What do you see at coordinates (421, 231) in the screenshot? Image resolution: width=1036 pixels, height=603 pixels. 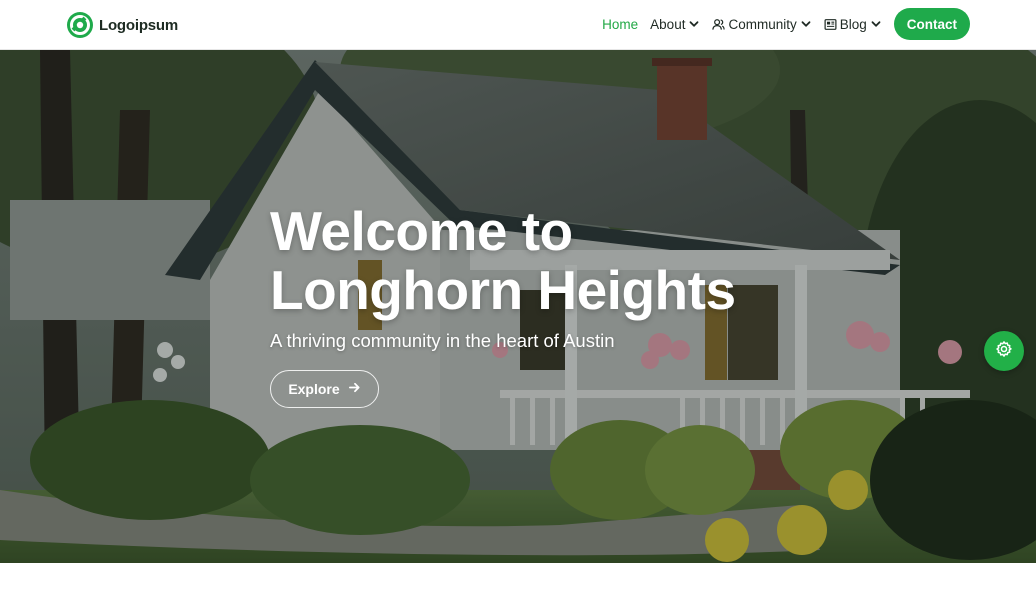 I see `hero-title-line1: Welcome to` at bounding box center [421, 231].